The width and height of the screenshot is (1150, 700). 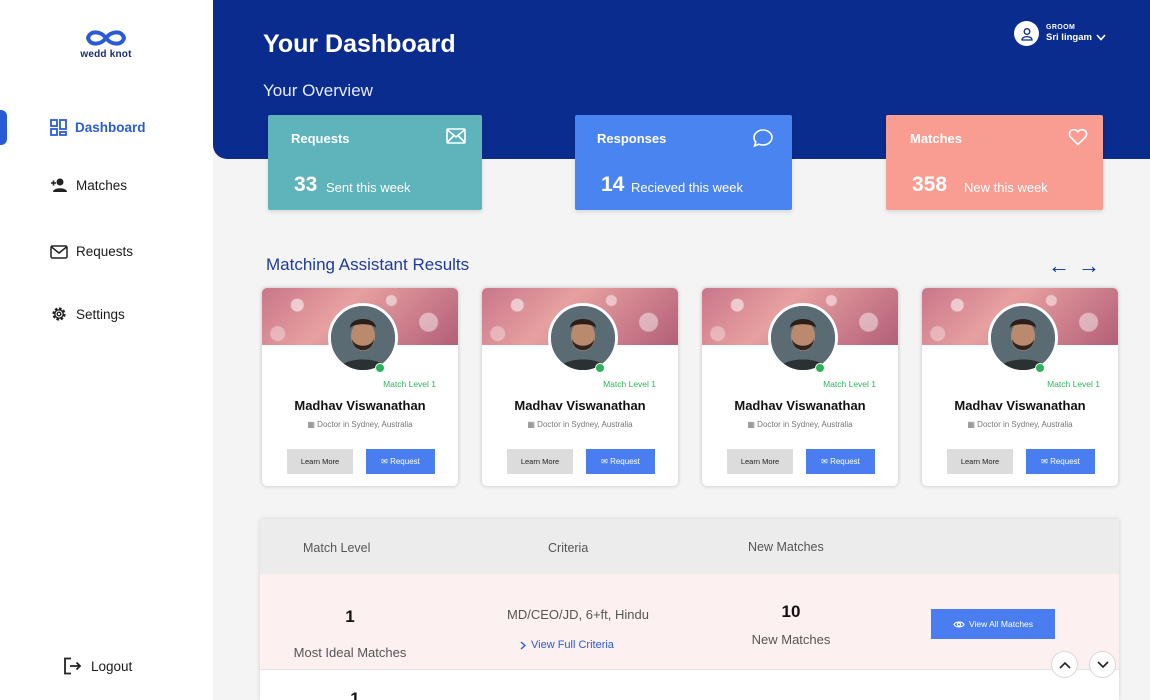 I want to click on app-logo: wedd knot, so click(x=106, y=44).